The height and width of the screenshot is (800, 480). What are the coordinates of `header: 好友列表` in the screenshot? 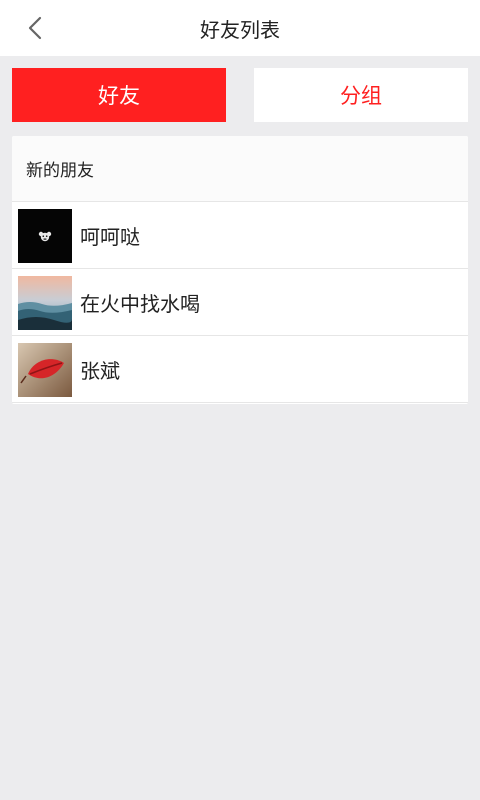 It's located at (240, 28).